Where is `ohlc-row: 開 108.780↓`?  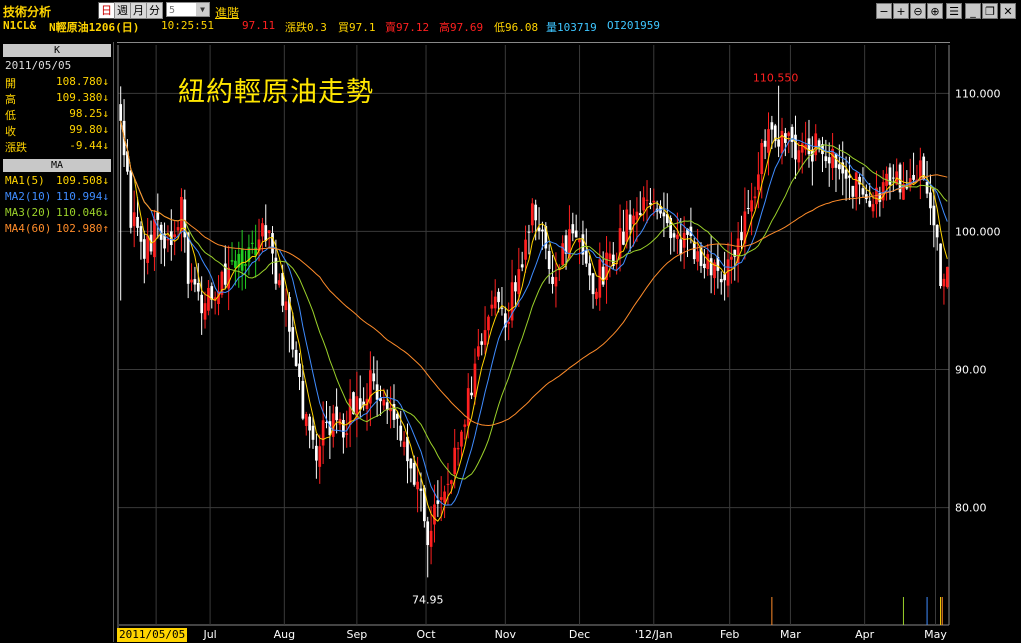
ohlc-row: 開 108.780↓ is located at coordinates (57, 83).